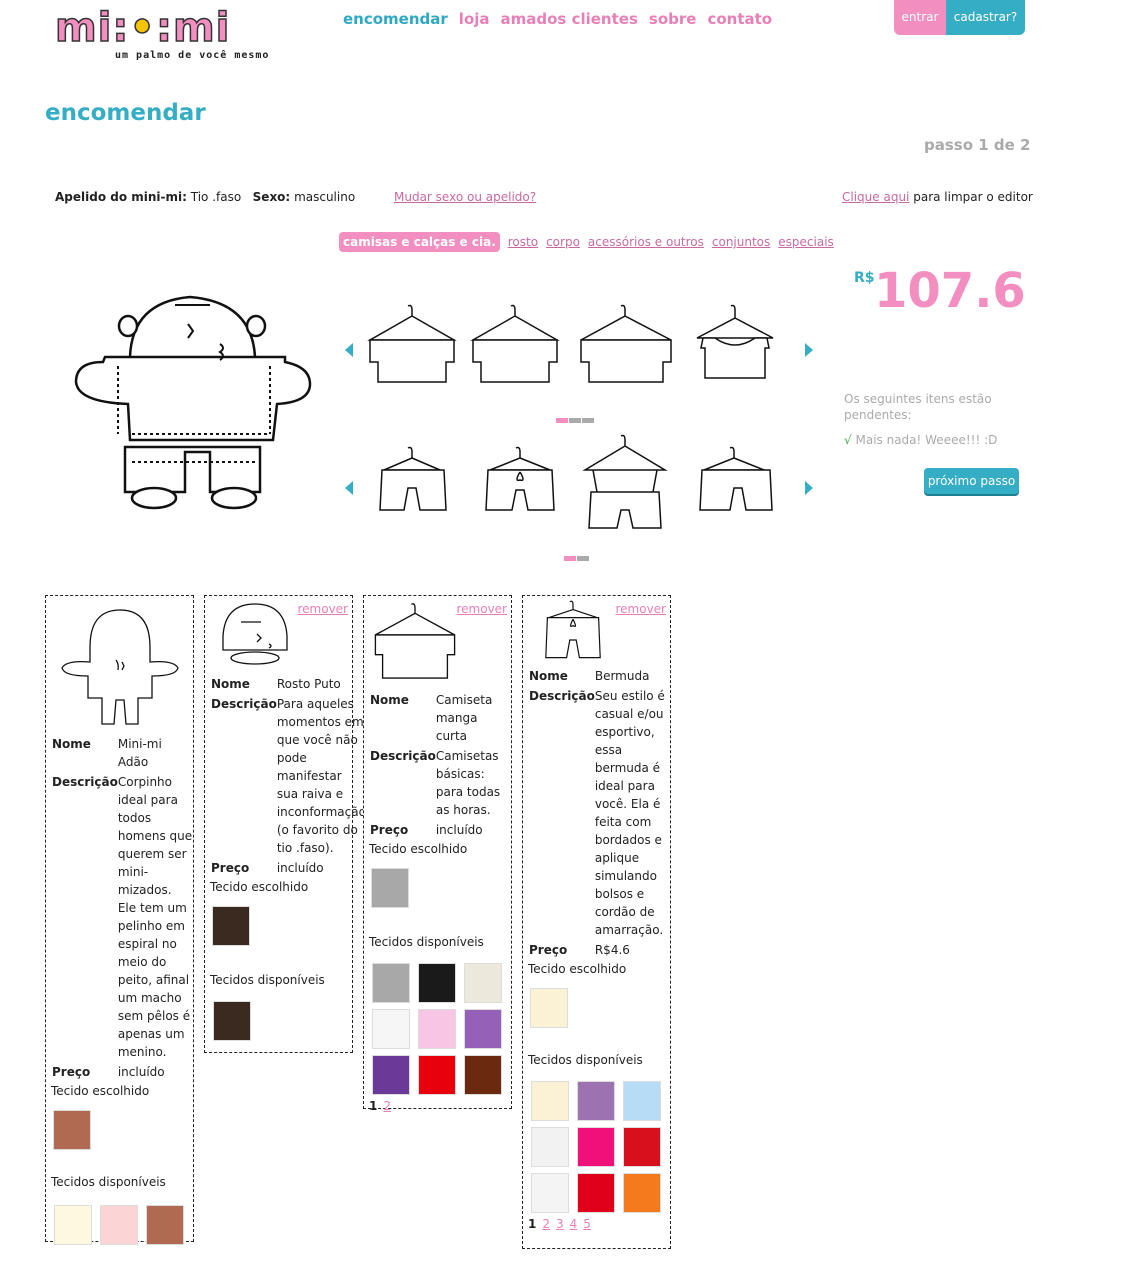 The height and width of the screenshot is (1275, 1141). I want to click on clear-editor-link: Clique aqui, so click(875, 197).